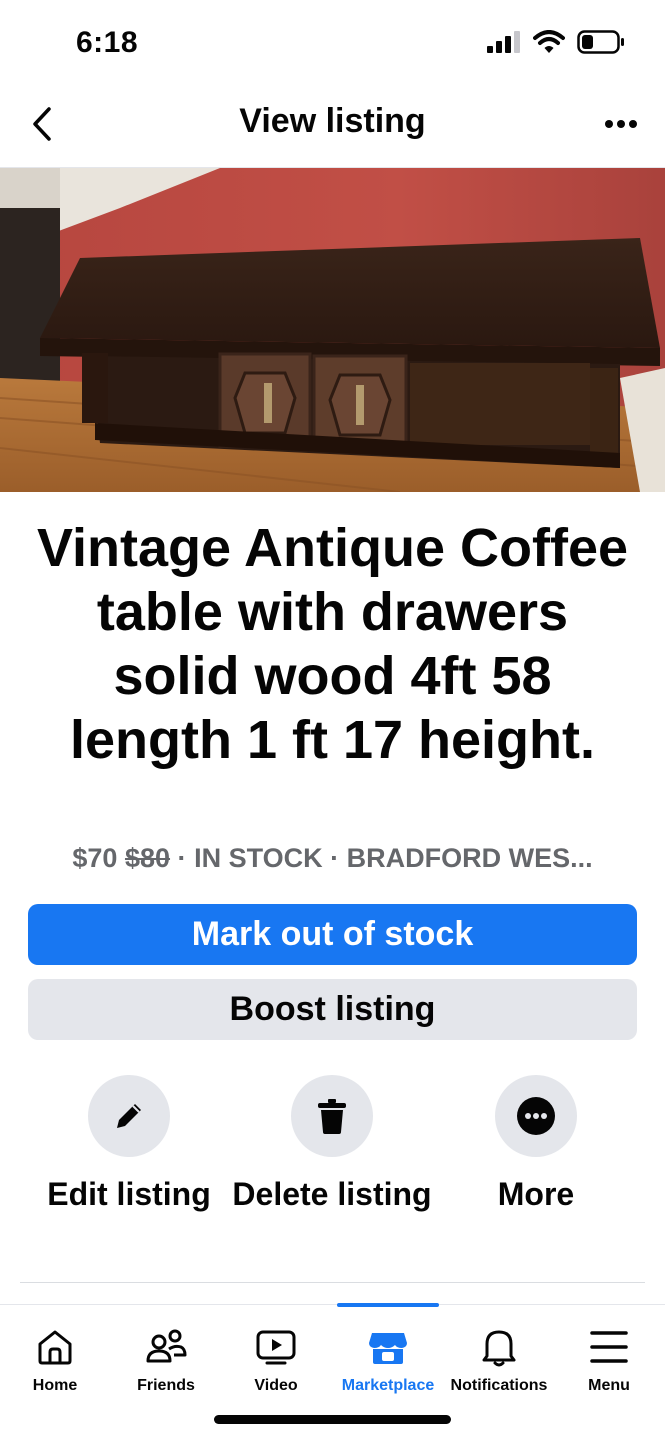  What do you see at coordinates (609, 1347) in the screenshot?
I see `menu-icon` at bounding box center [609, 1347].